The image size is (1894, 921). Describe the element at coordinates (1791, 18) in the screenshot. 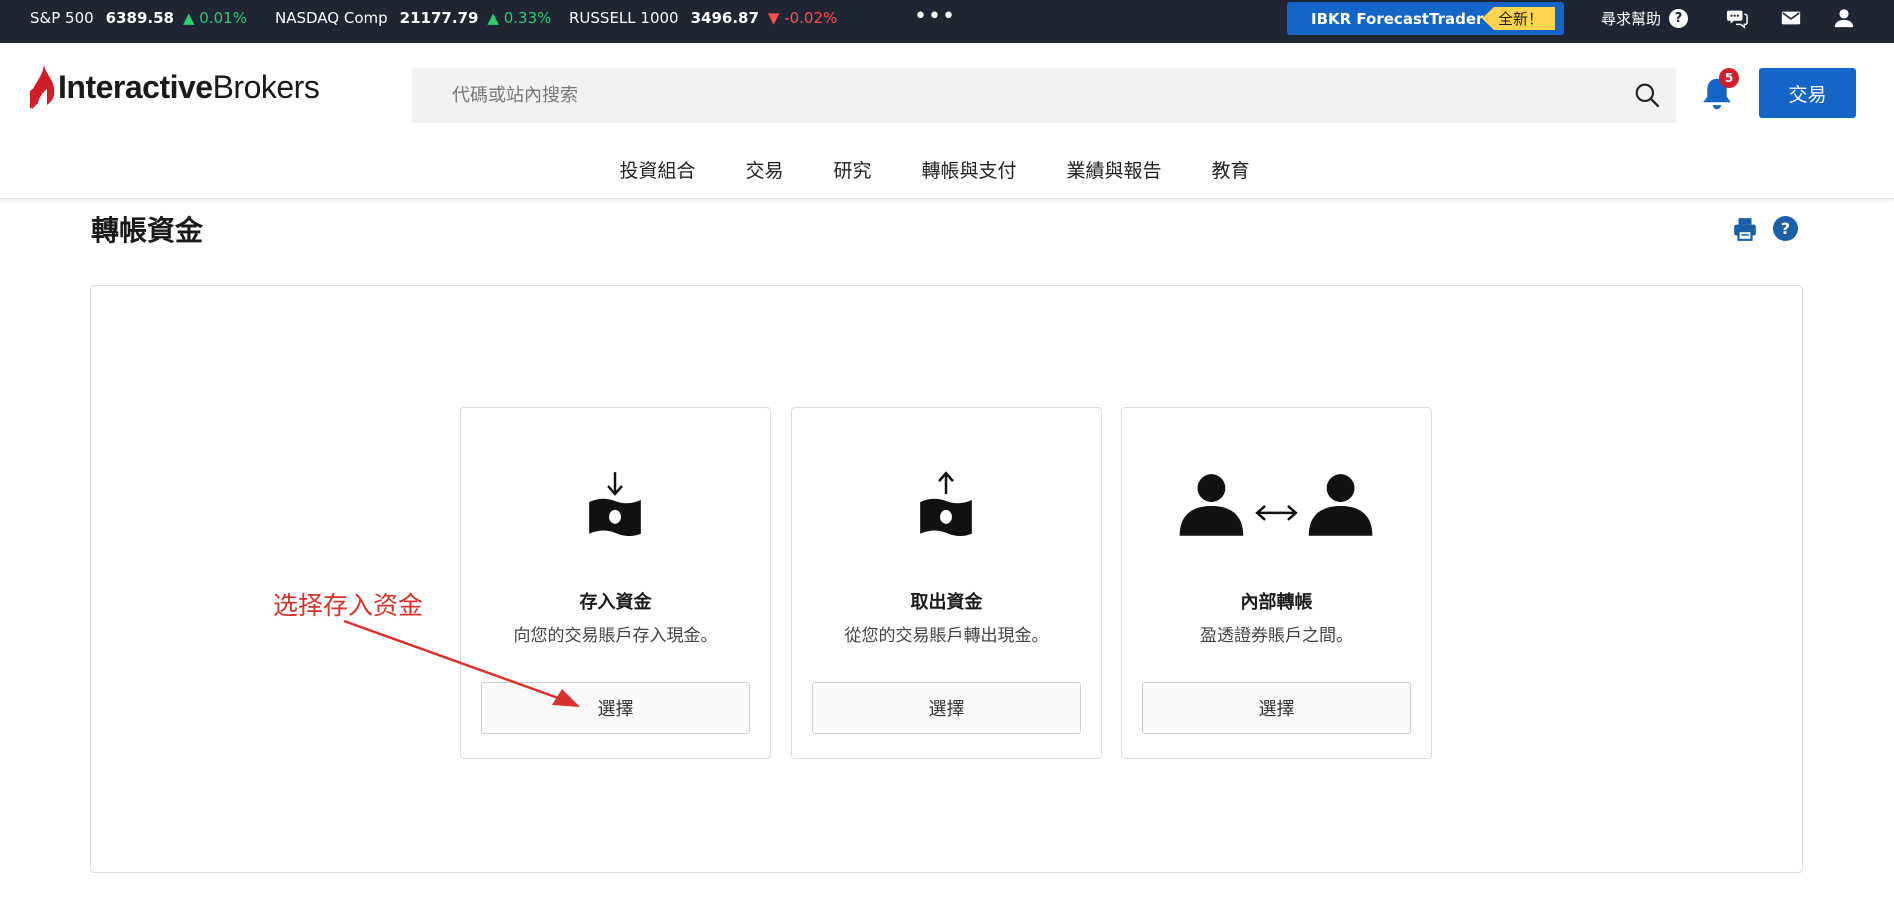

I see `mail-icon` at that location.